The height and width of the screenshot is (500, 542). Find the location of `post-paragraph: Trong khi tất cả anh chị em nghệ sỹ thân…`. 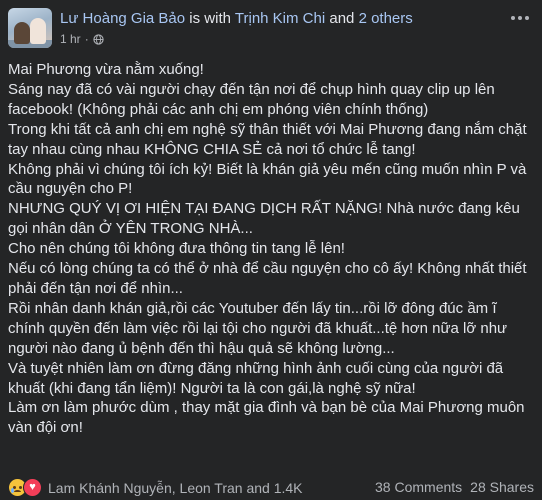

post-paragraph: Trong khi tất cả anh chị em nghệ sỹ thân… is located at coordinates (267, 139).